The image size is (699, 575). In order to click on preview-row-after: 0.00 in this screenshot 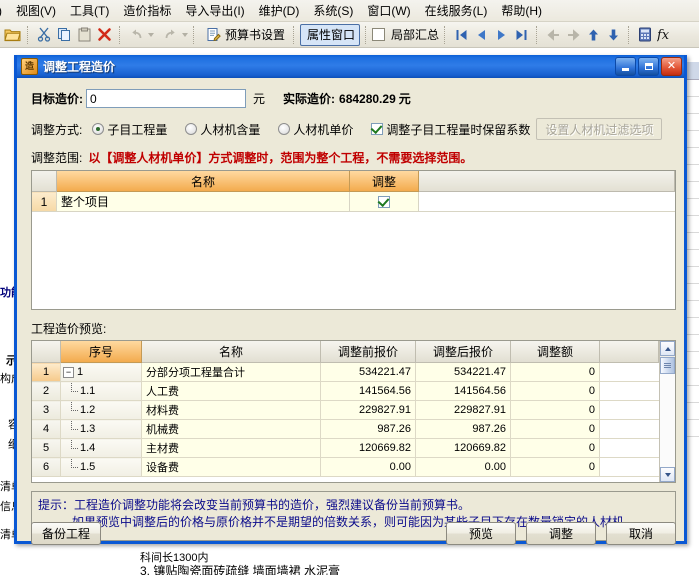, I will do `click(463, 467)`.